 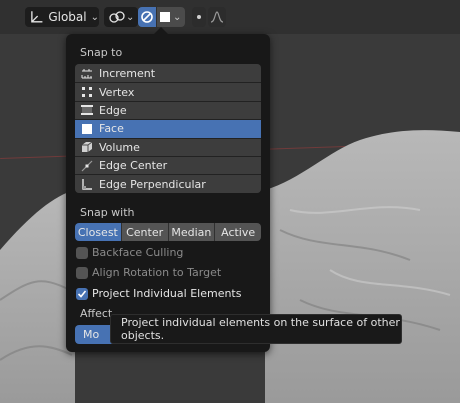 I want to click on snap-target-label: Edge, so click(x=113, y=110).